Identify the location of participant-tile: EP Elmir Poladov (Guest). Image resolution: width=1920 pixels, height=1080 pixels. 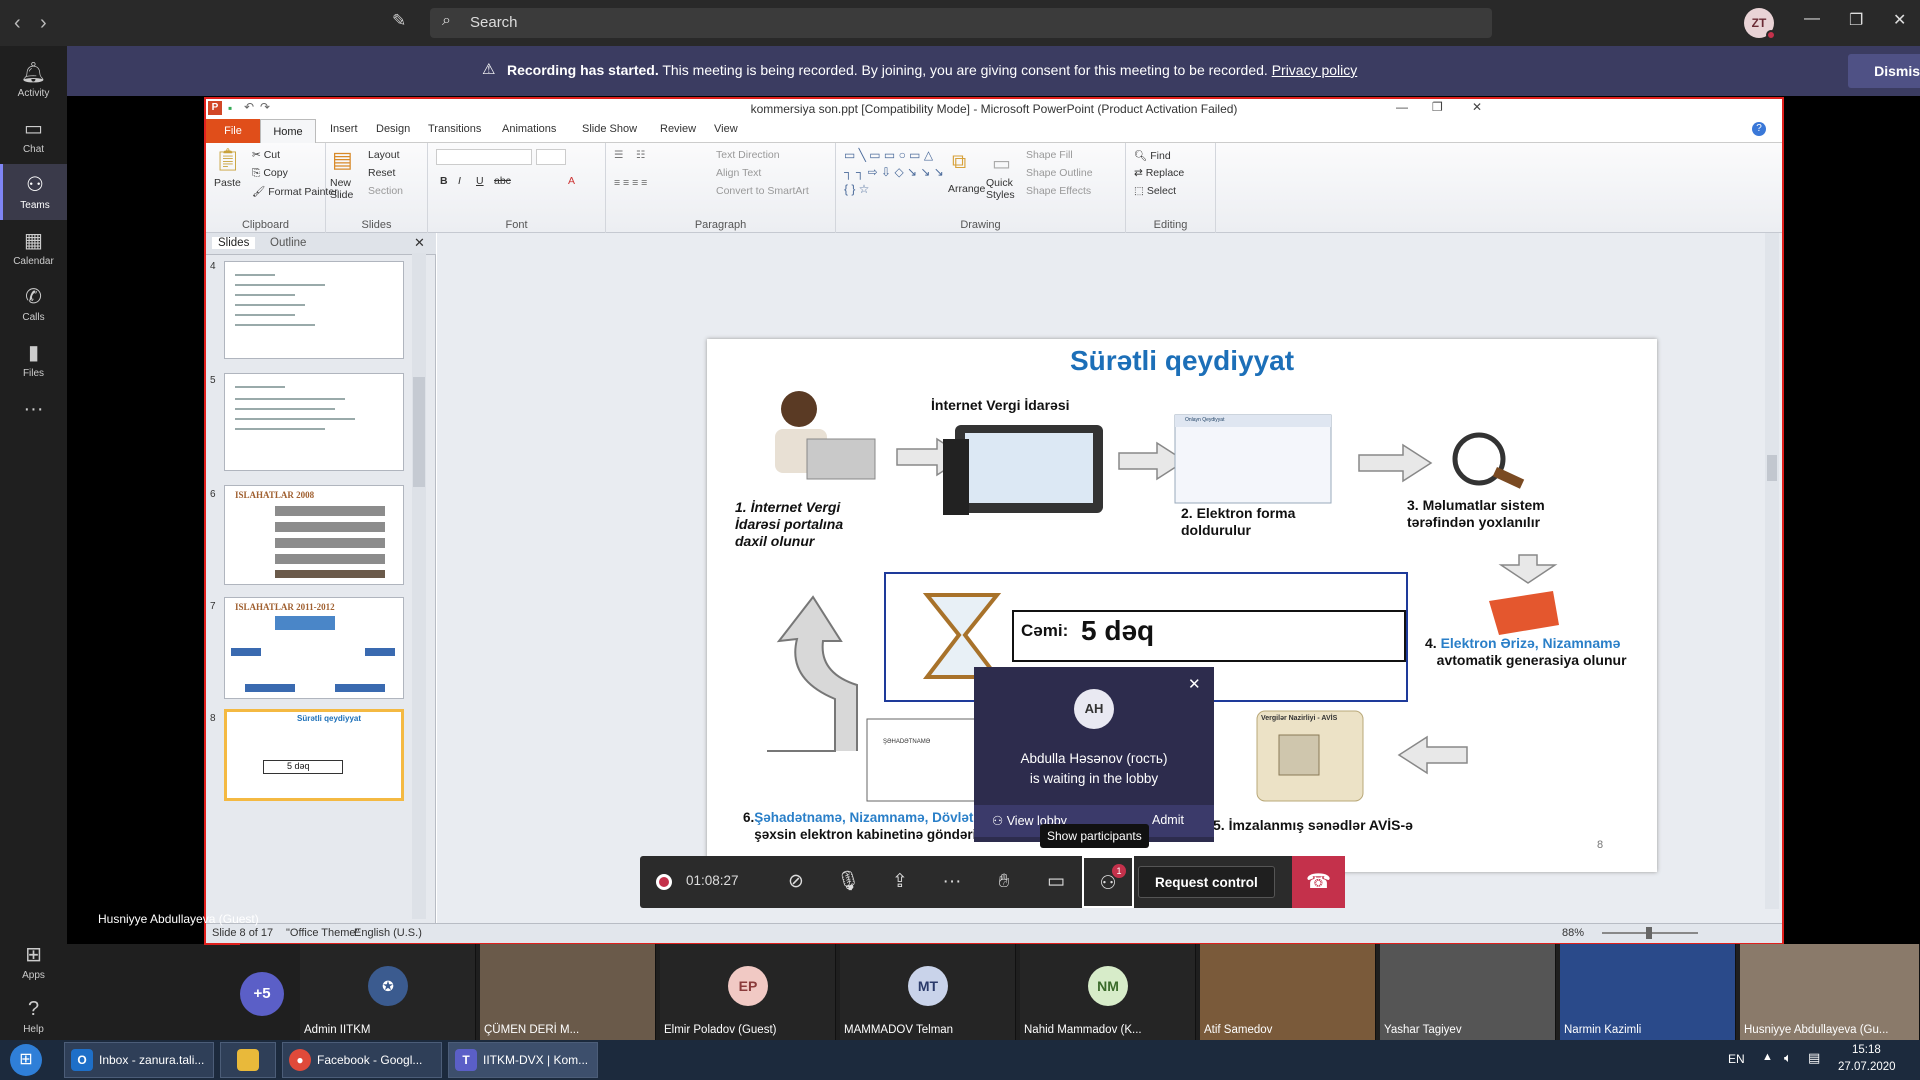
(748, 992).